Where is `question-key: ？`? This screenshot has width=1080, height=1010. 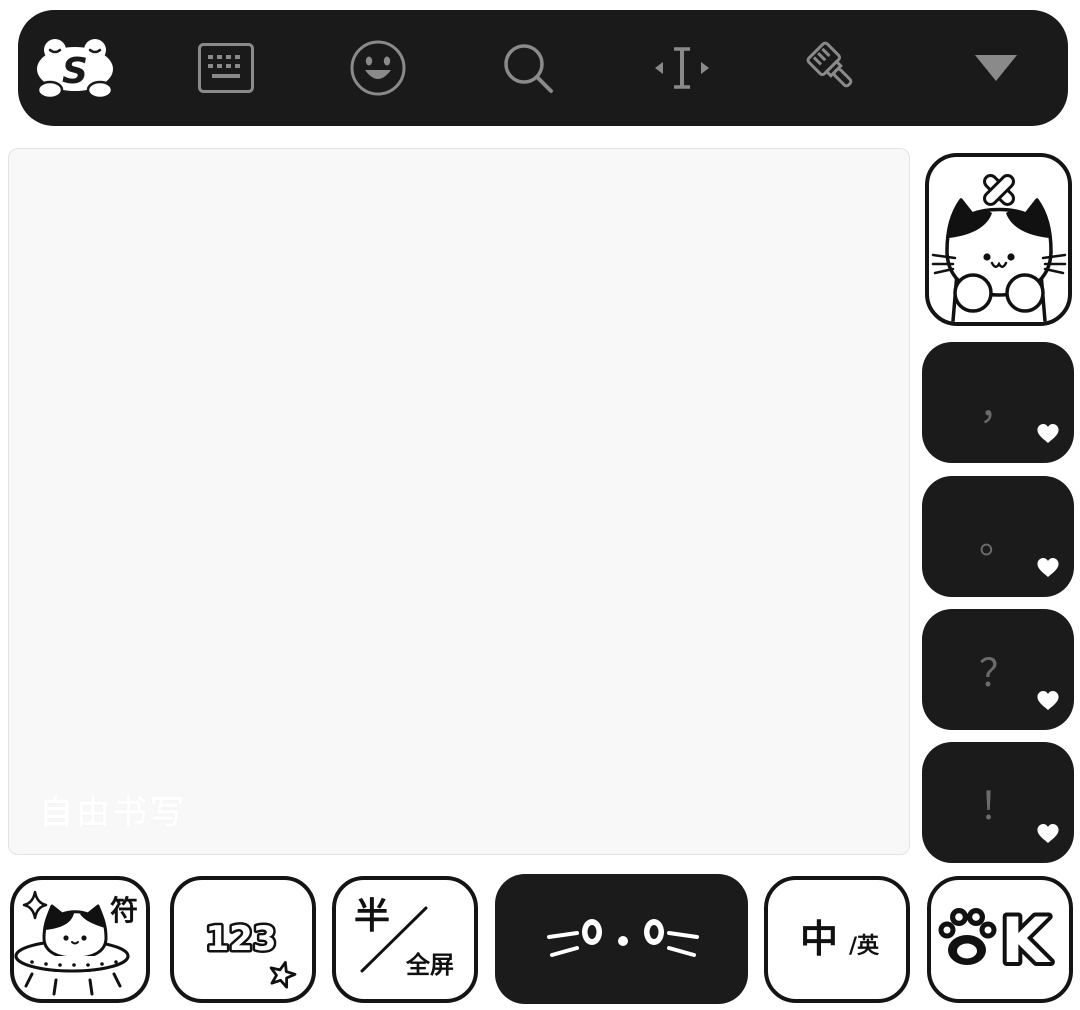 question-key: ？ is located at coordinates (998, 669).